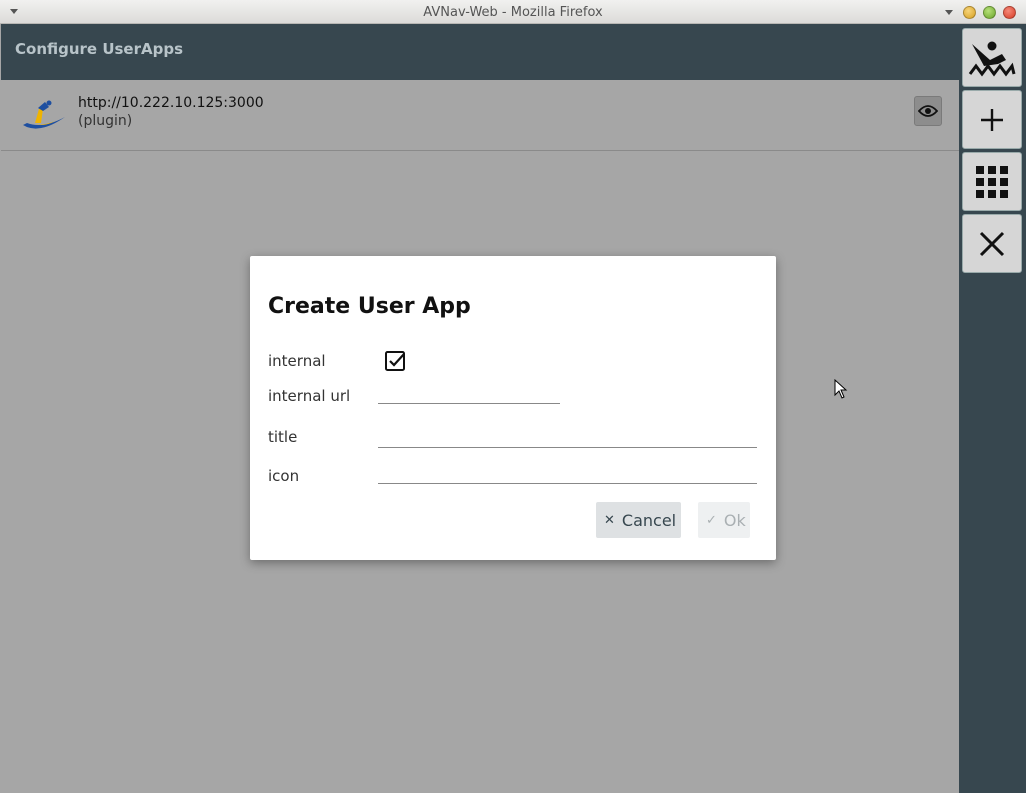 The image size is (1026, 793). I want to click on ok-button: ✓ Ok, so click(724, 520).